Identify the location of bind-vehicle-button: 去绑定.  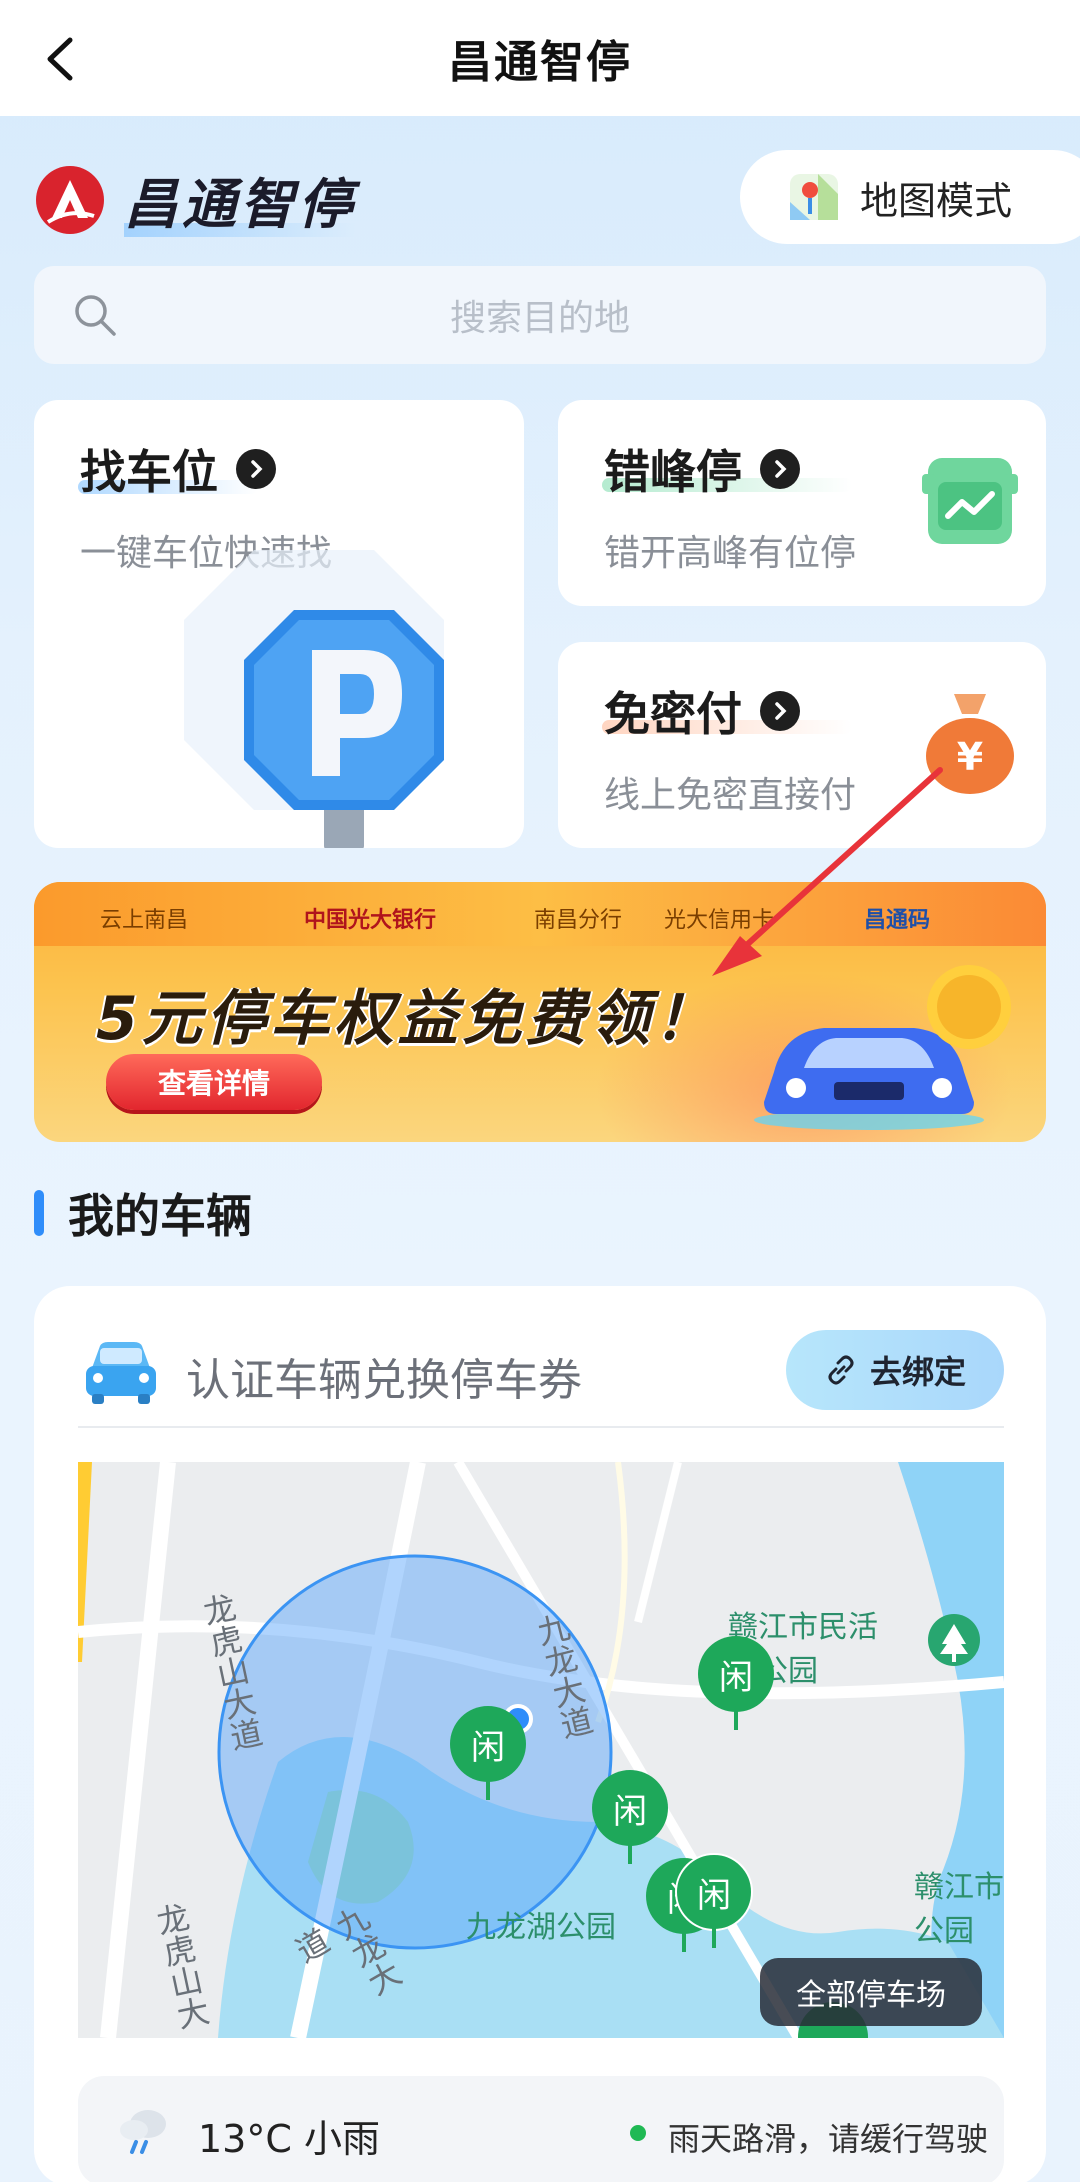
(895, 1370).